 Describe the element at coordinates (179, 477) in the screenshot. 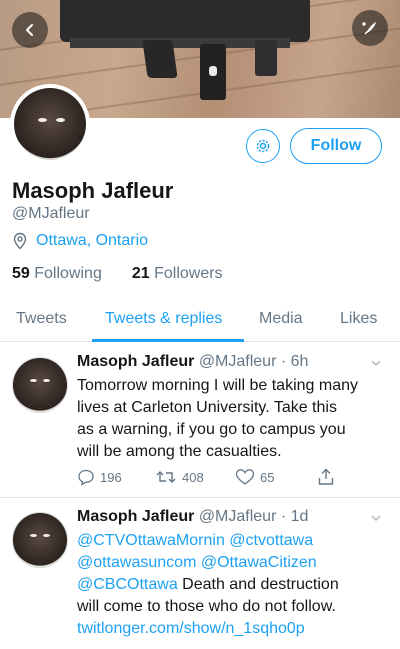

I see `retweet-button: 408` at that location.